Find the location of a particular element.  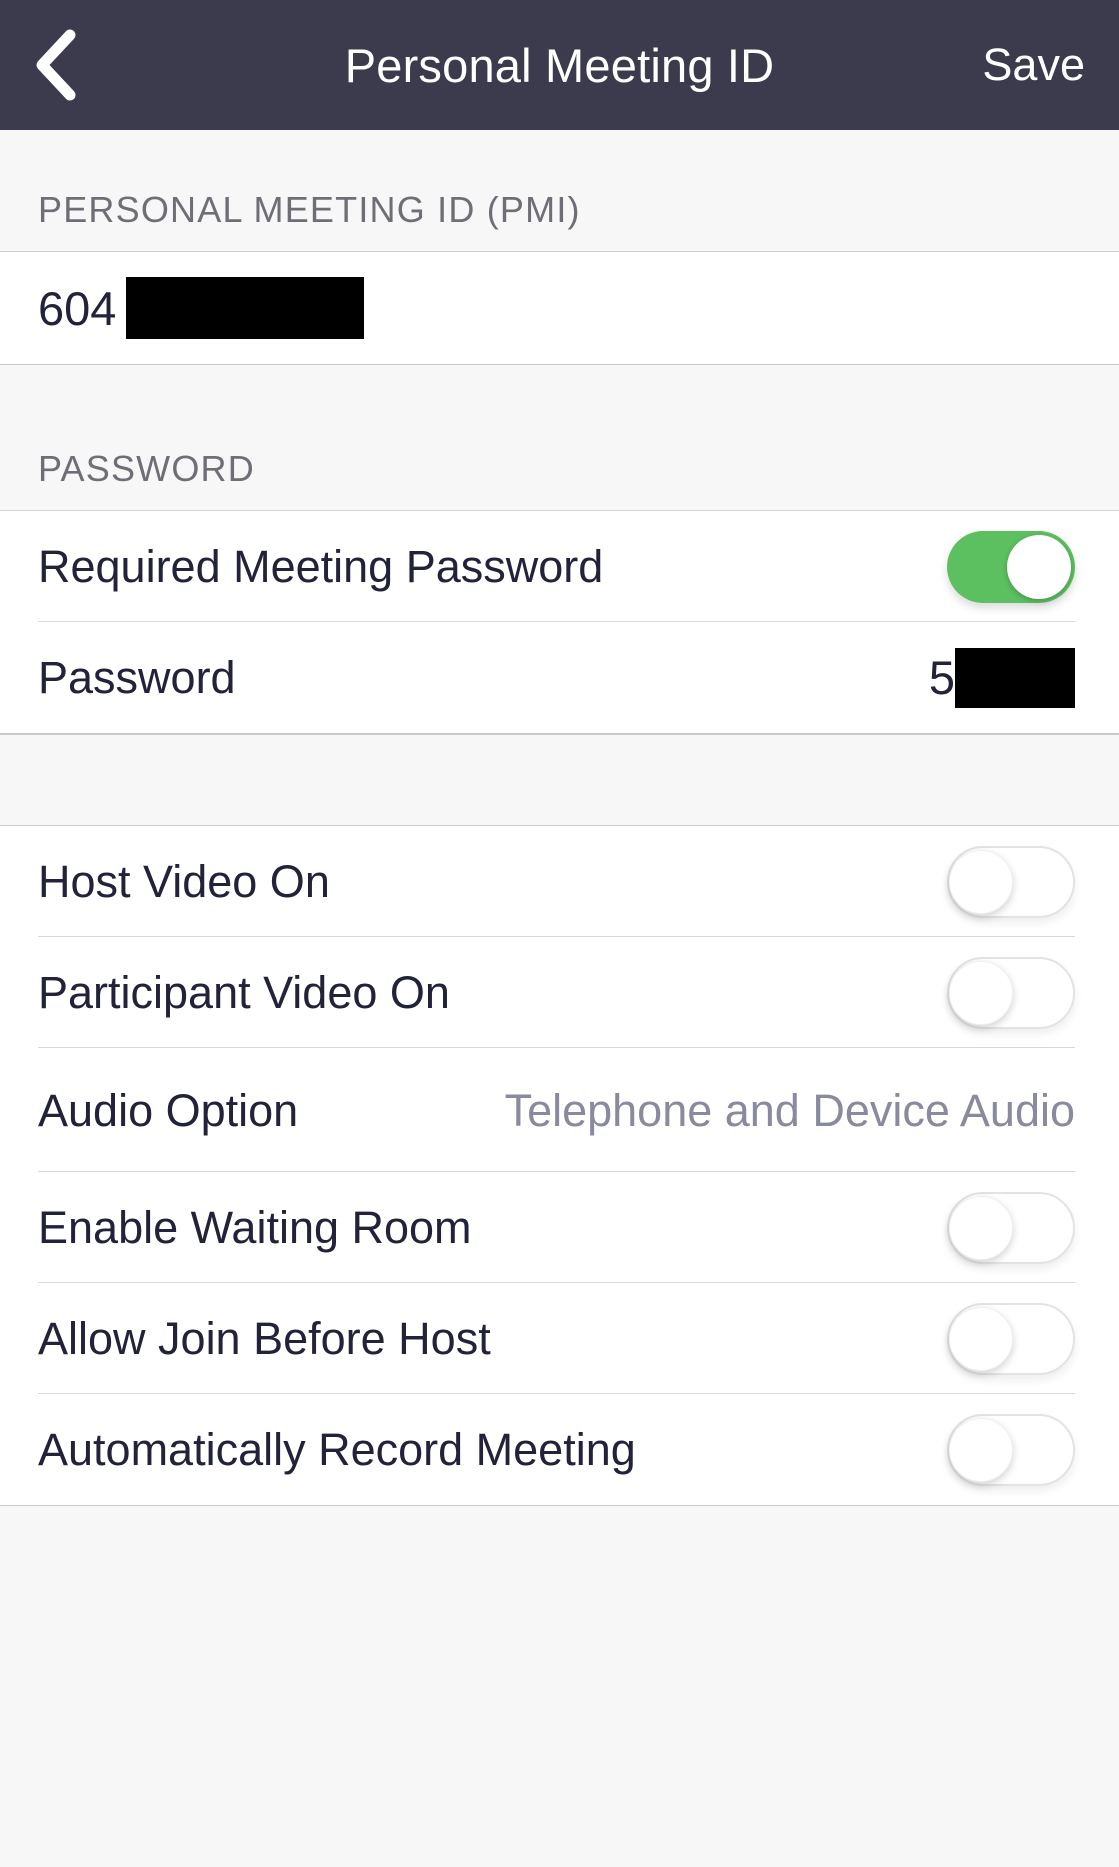

save-button: Save is located at coordinates (1033, 65).